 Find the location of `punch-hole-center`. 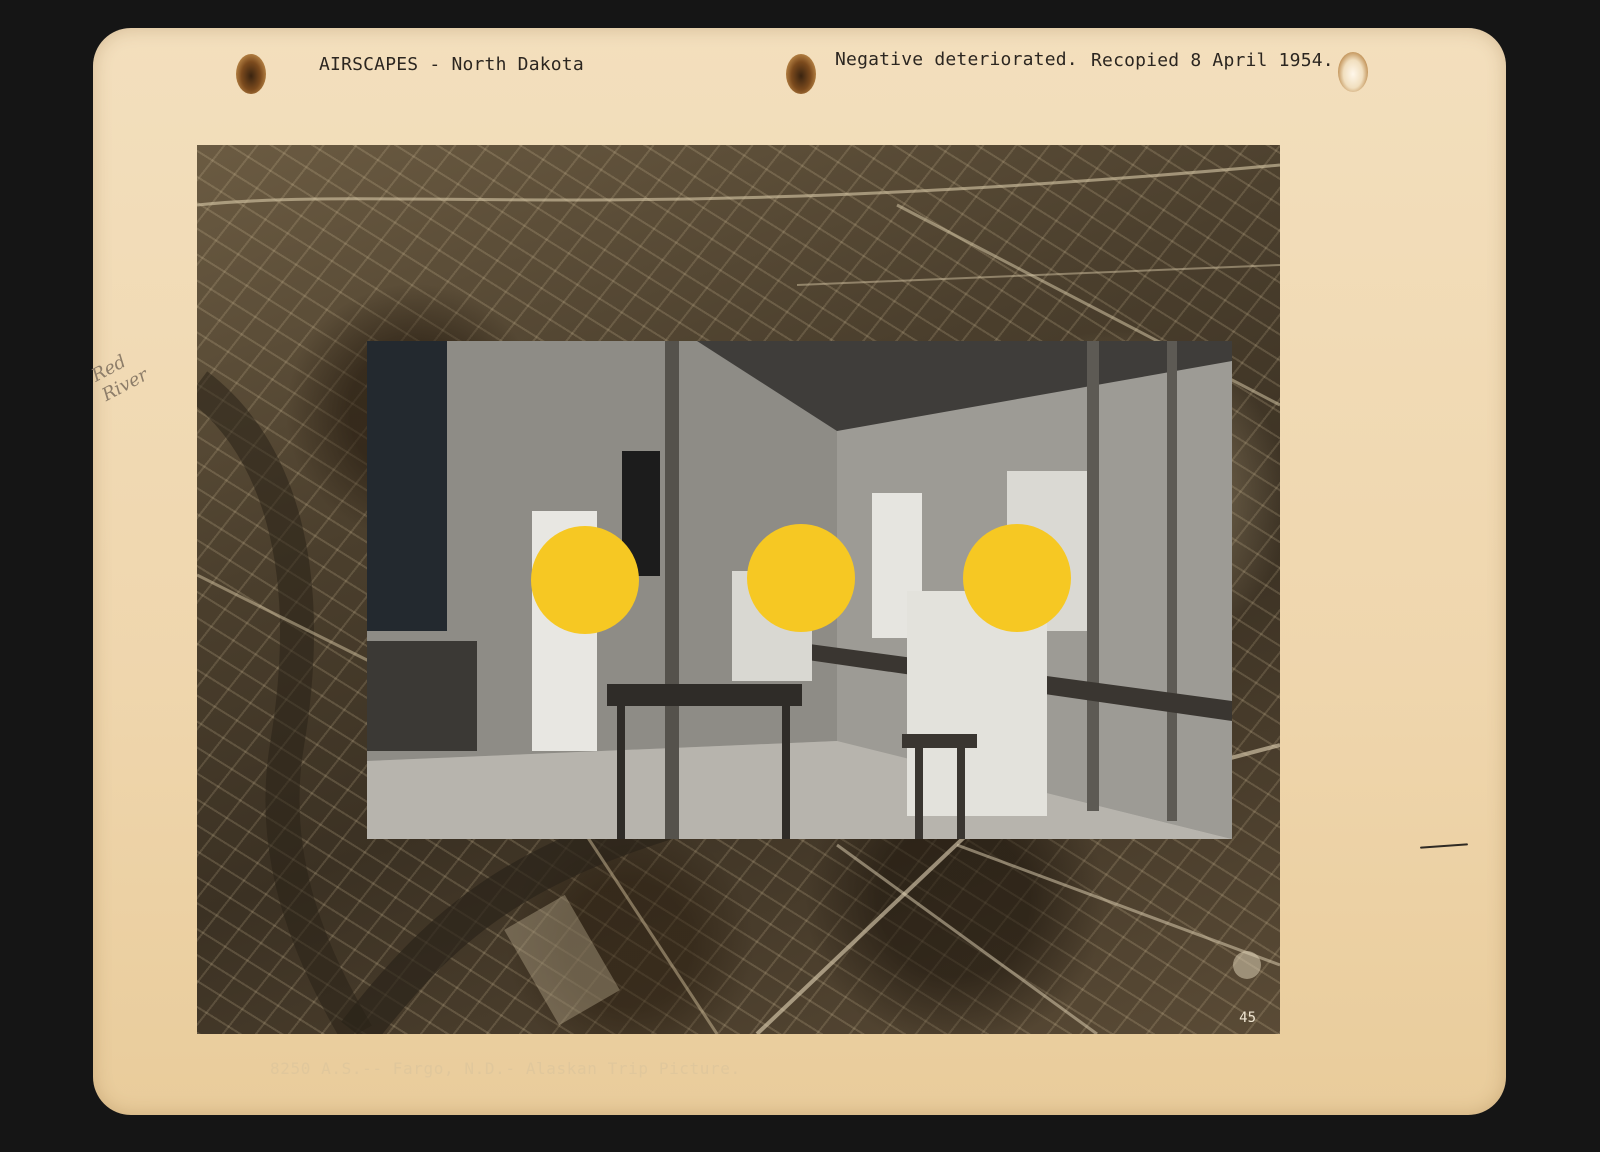

punch-hole-center is located at coordinates (801, 74).